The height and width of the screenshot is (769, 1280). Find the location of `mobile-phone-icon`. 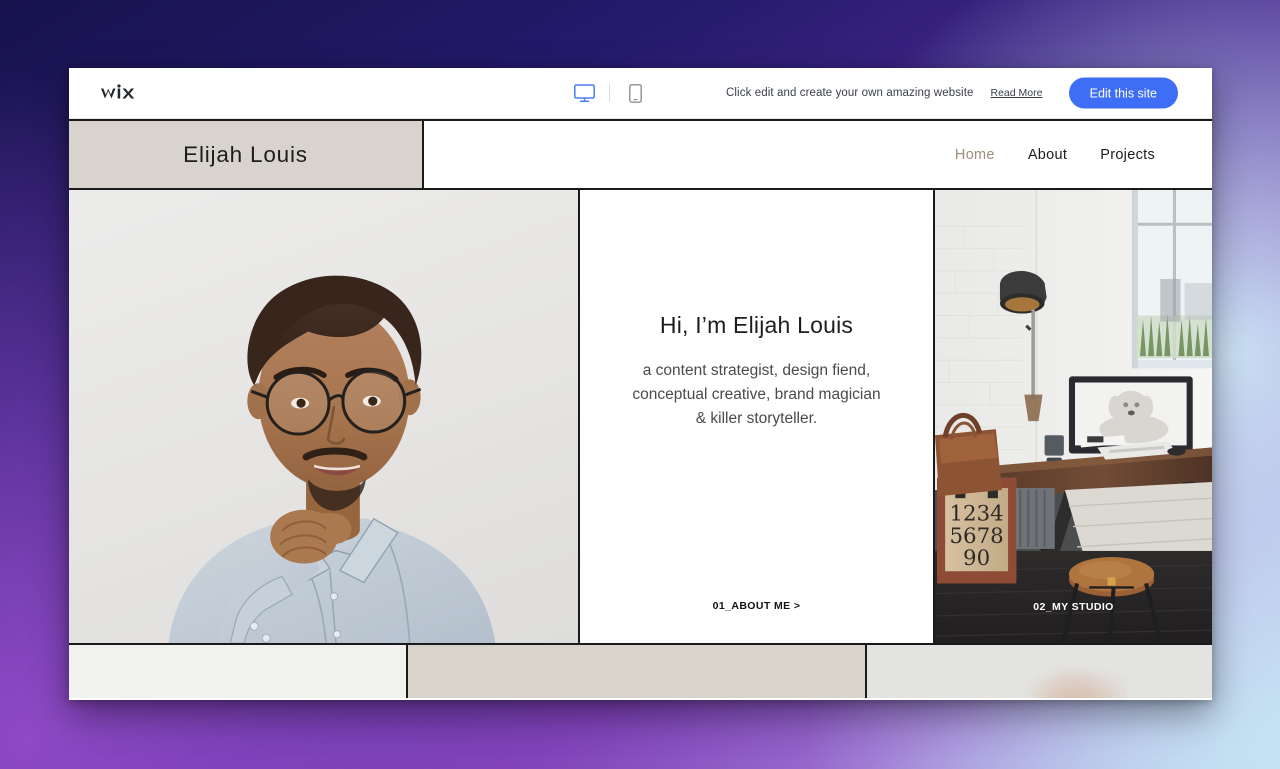

mobile-phone-icon is located at coordinates (635, 93).